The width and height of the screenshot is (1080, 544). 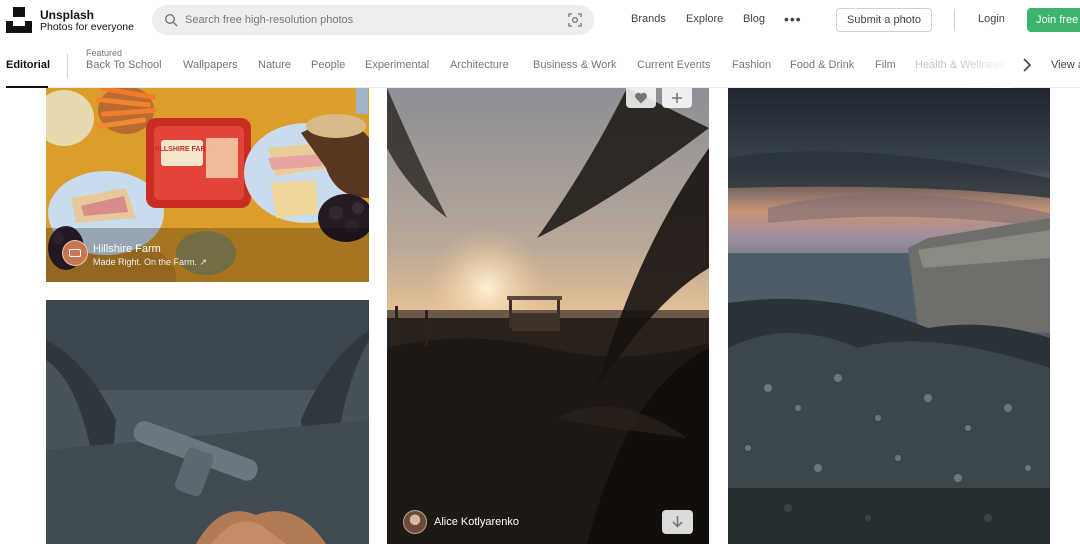 I want to click on add-to-collection-button, so click(x=677, y=98).